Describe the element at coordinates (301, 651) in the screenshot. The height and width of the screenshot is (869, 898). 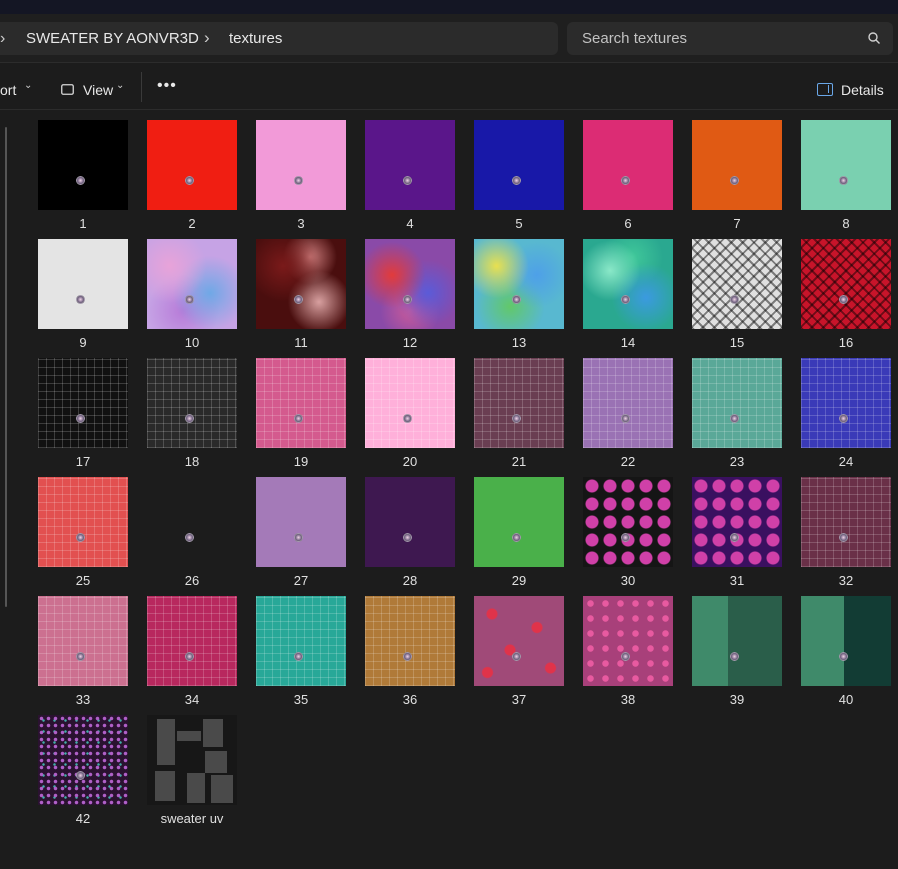
I see `file-item: 35` at that location.